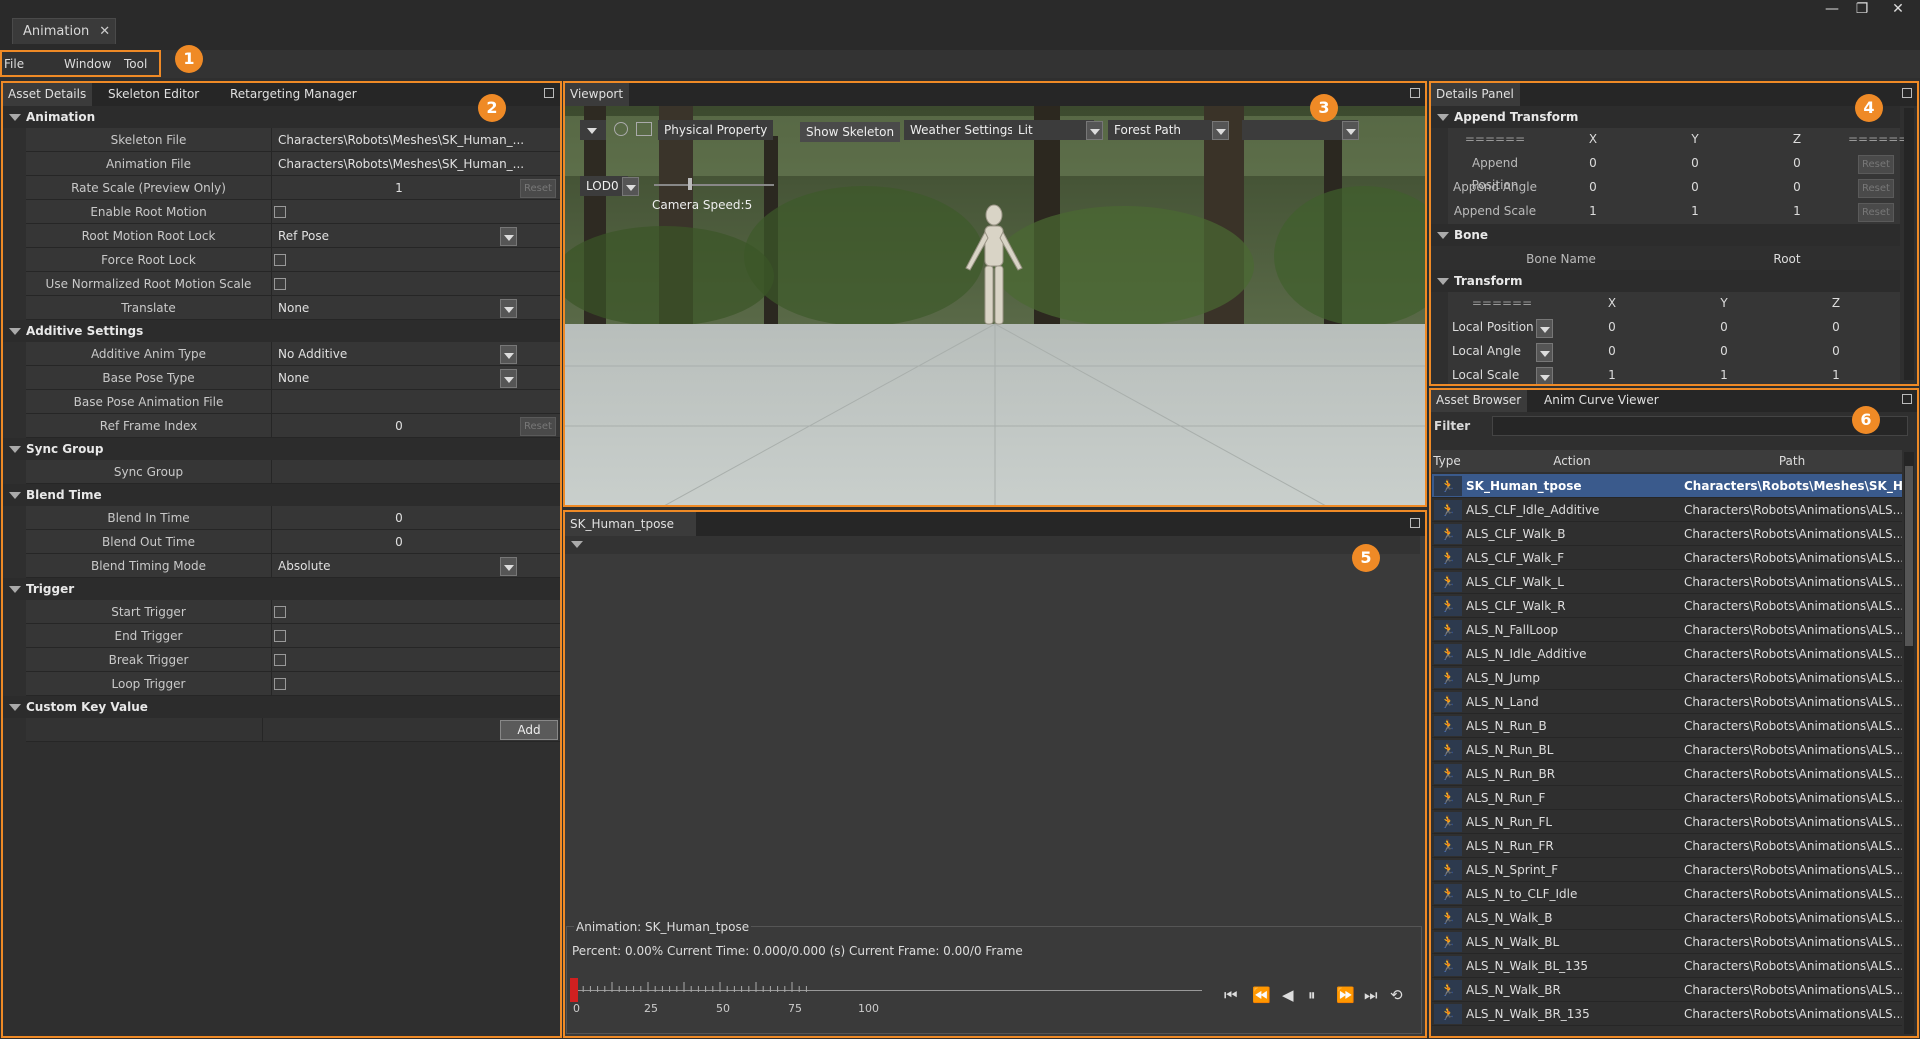  I want to click on document-tab: Animation ✕, so click(64, 31).